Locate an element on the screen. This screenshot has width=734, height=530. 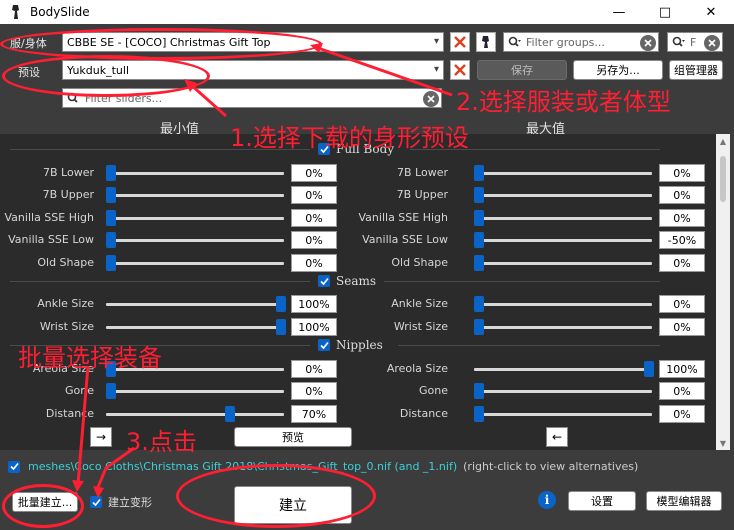
copy-to-min-button: ← is located at coordinates (557, 437).